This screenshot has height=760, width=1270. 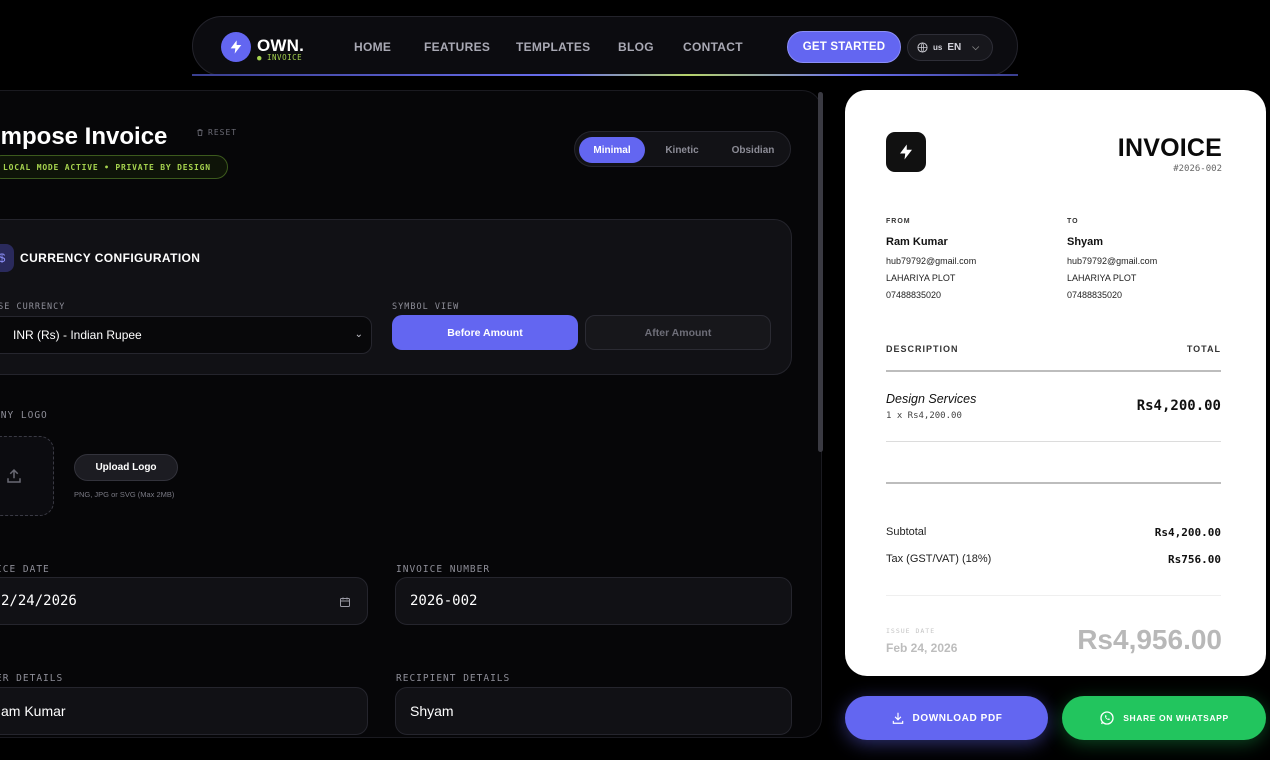 What do you see at coordinates (906, 532) in the screenshot?
I see `subtotal-label: Subtotal` at bounding box center [906, 532].